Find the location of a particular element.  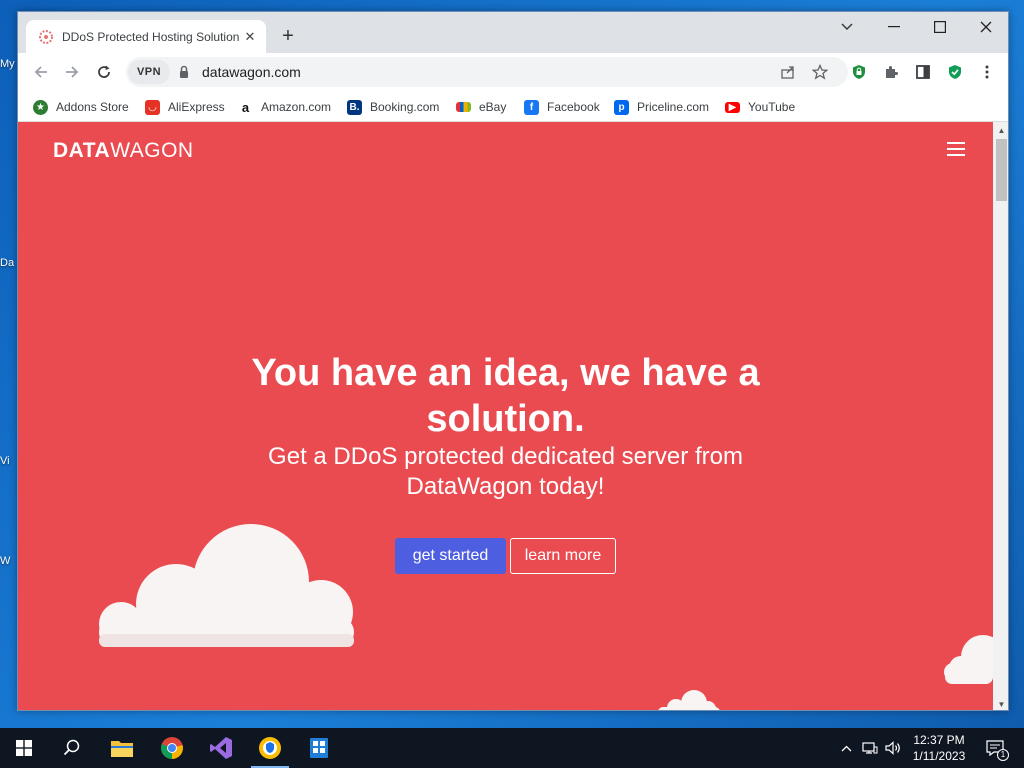

get-started-button: get started is located at coordinates (450, 556).